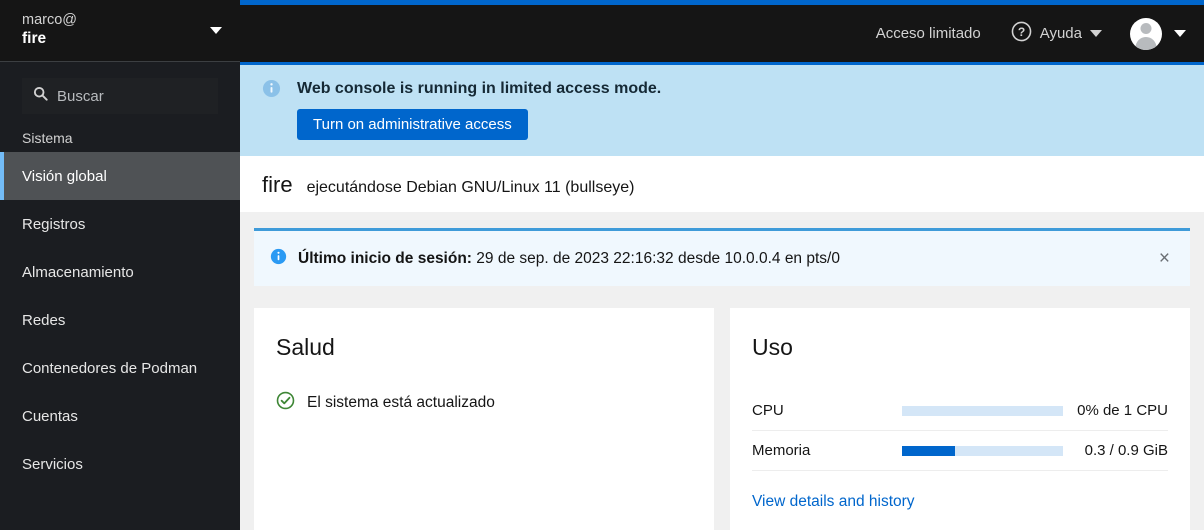  I want to click on check-circle-icon, so click(285, 403).